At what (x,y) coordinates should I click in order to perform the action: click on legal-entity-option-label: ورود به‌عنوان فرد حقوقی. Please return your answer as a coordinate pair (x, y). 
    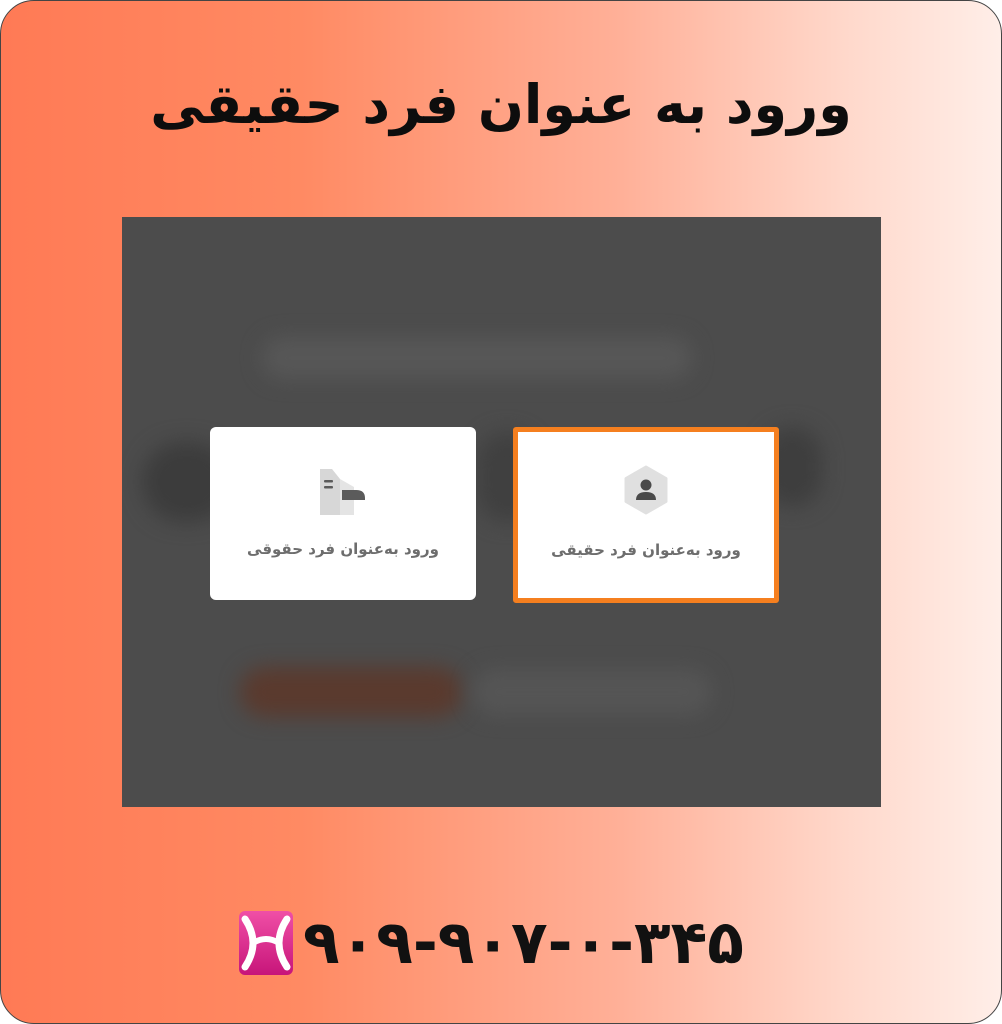
    Looking at the image, I should click on (343, 549).